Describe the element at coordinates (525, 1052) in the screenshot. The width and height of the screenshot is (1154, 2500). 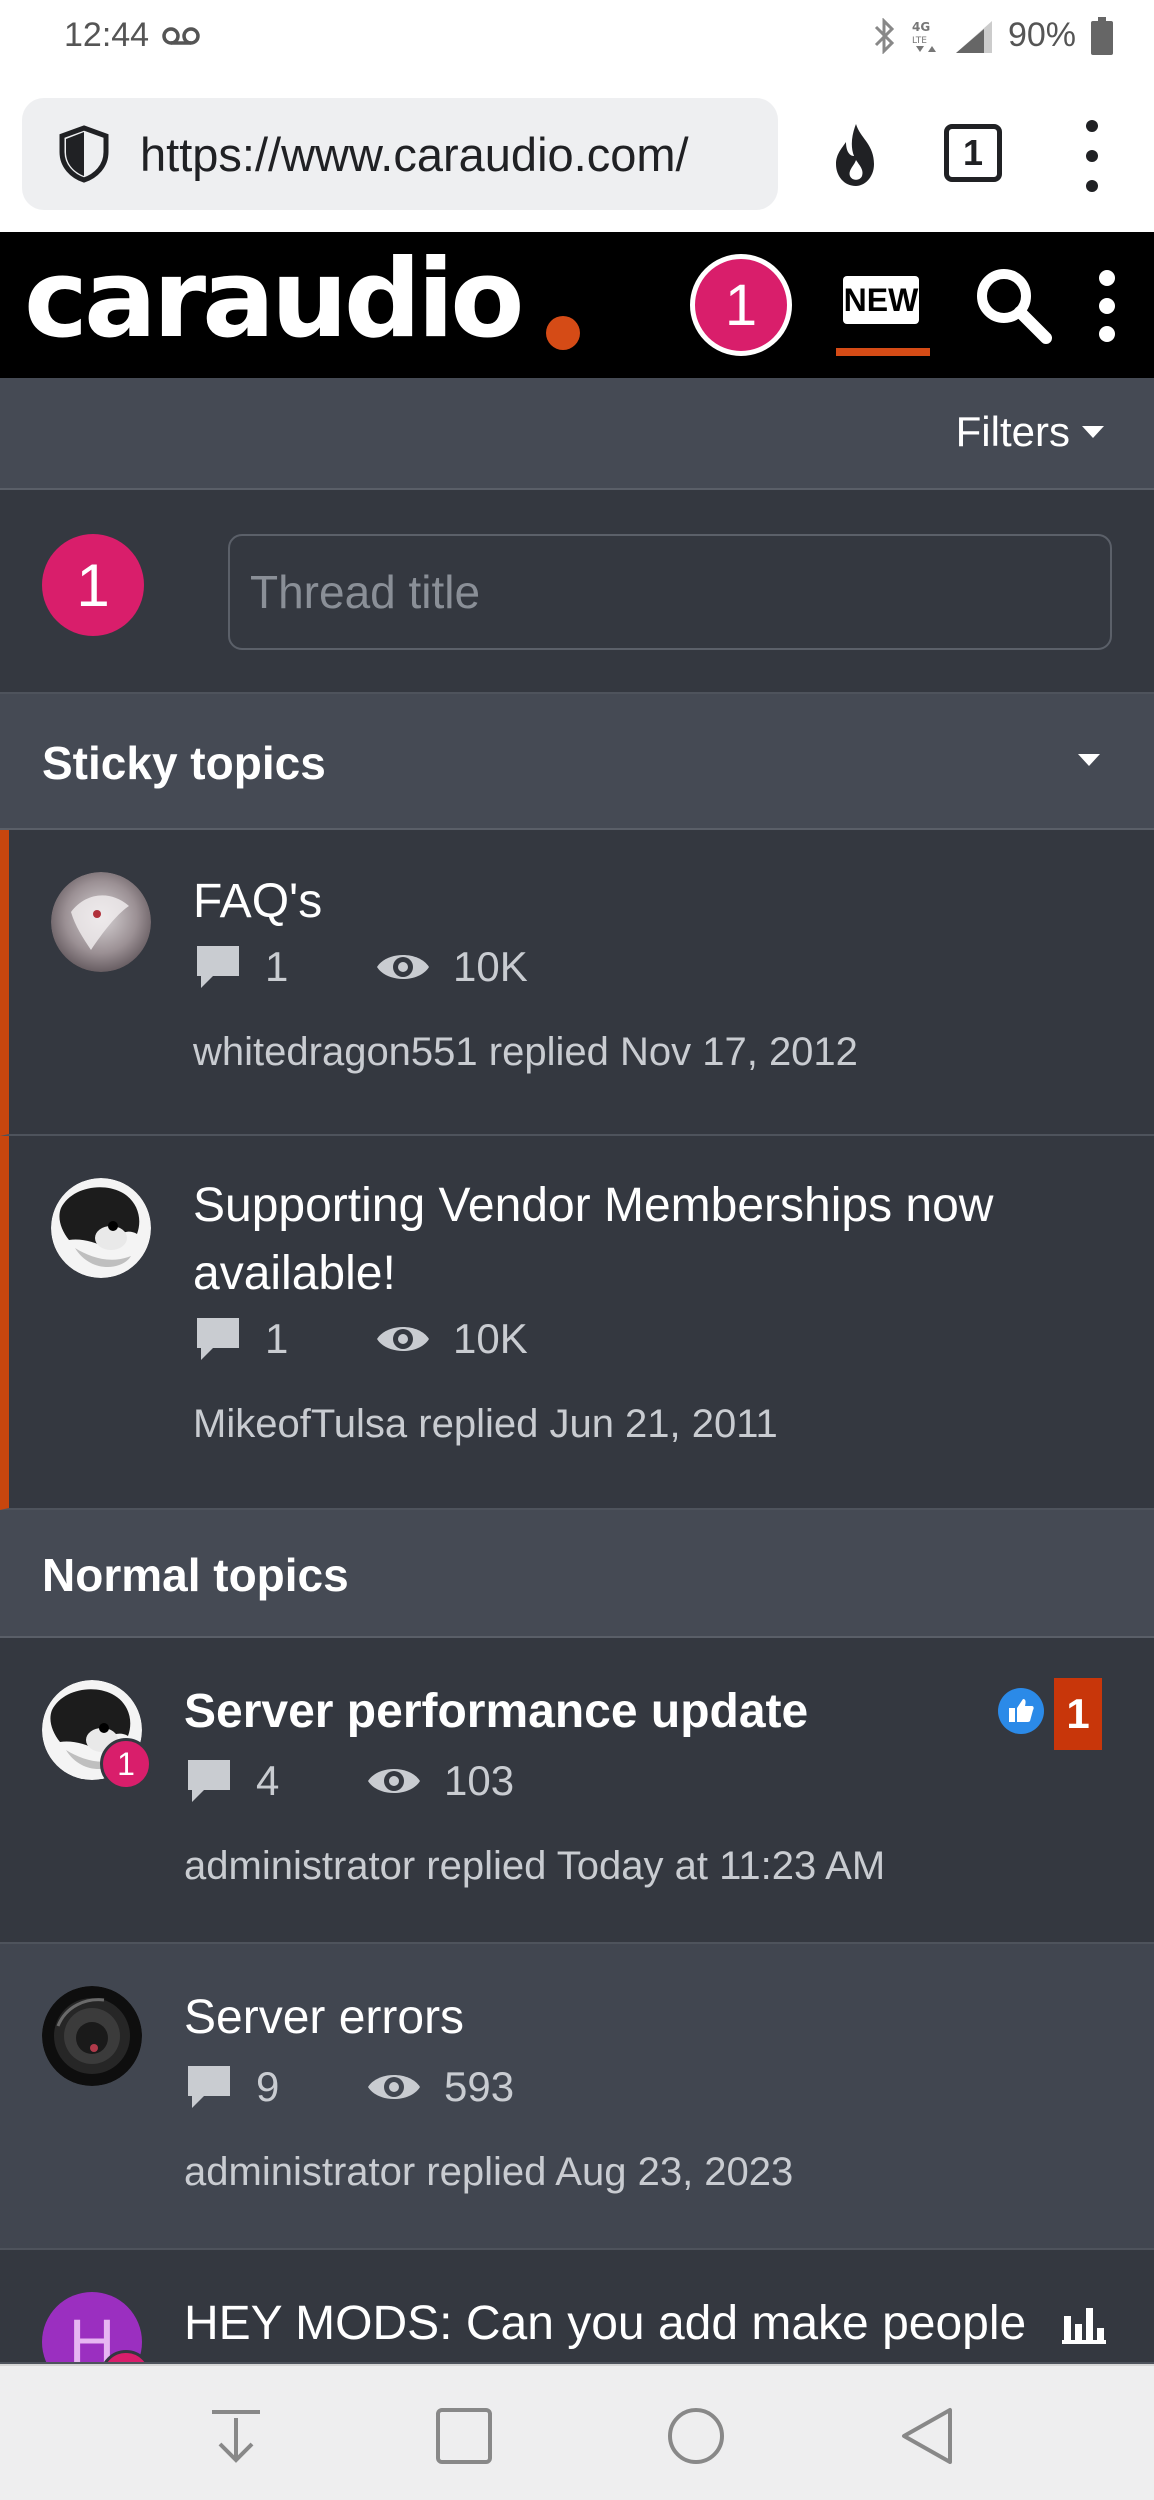
I see `thread-meta: whitedragon551 replied Nov 17, 2012` at that location.